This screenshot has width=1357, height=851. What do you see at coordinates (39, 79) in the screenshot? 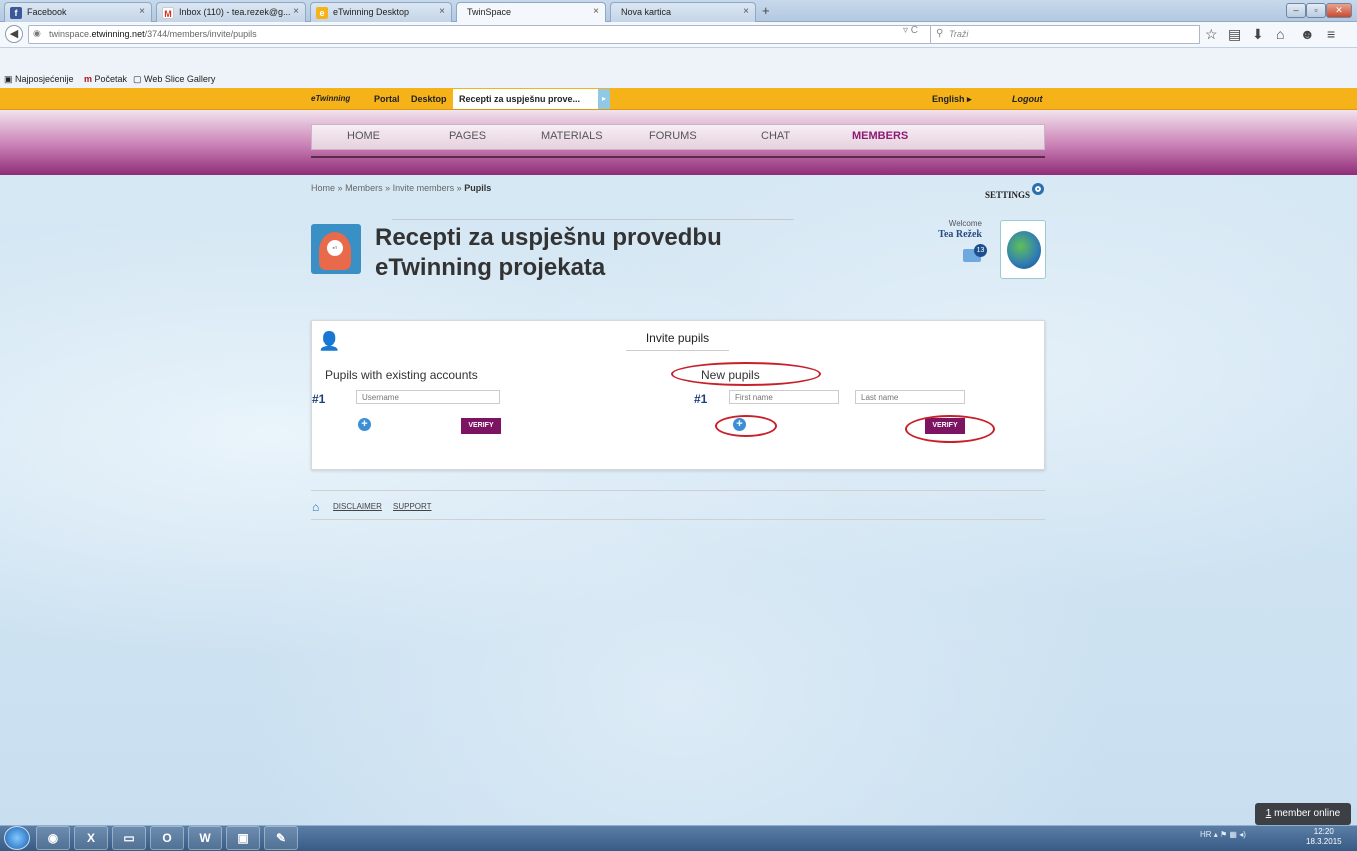
I see `bookmark-najposjecenije: ▣ Najposjećenije` at bounding box center [39, 79].